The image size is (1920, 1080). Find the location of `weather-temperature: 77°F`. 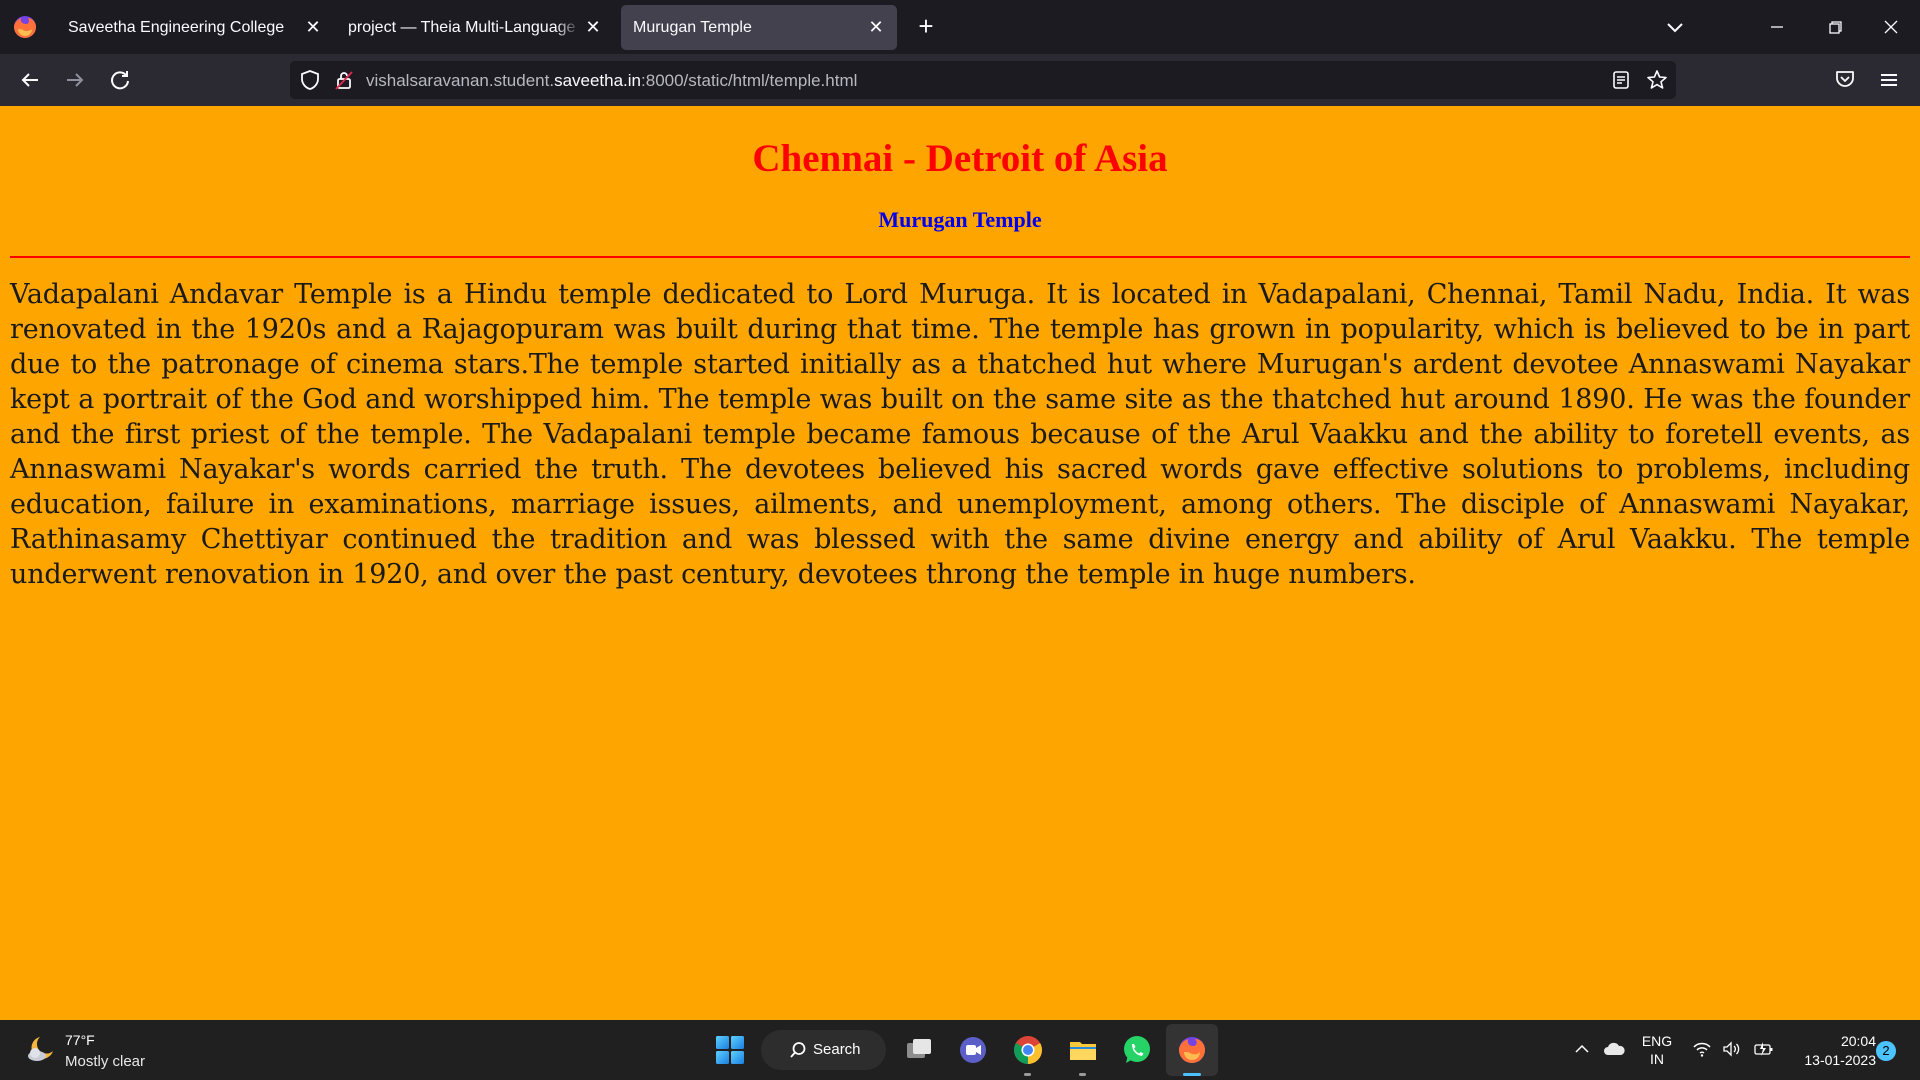

weather-temperature: 77°F is located at coordinates (80, 1040).